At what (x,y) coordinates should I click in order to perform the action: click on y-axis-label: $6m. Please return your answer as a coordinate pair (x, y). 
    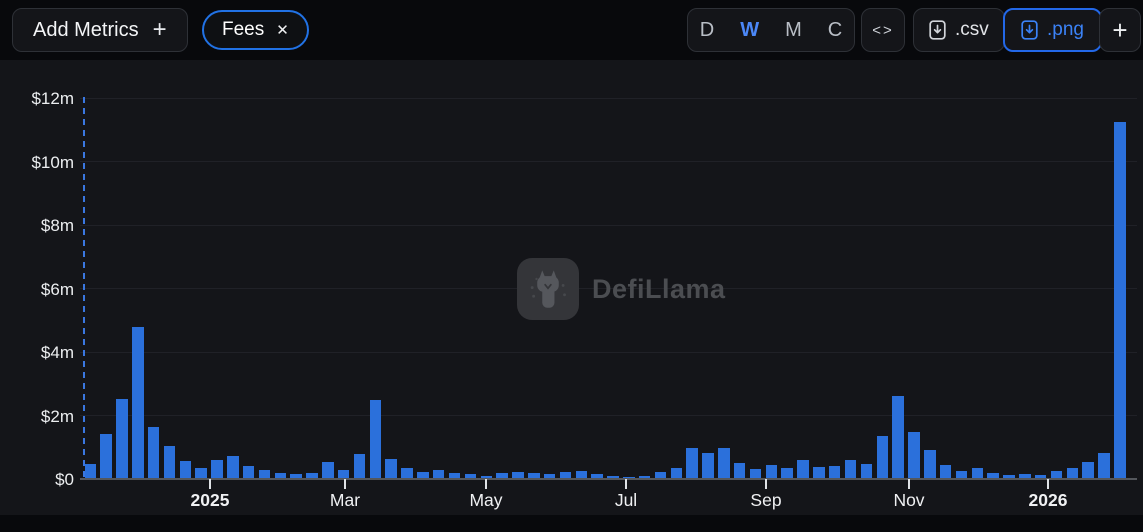
    Looking at the image, I should click on (57, 289).